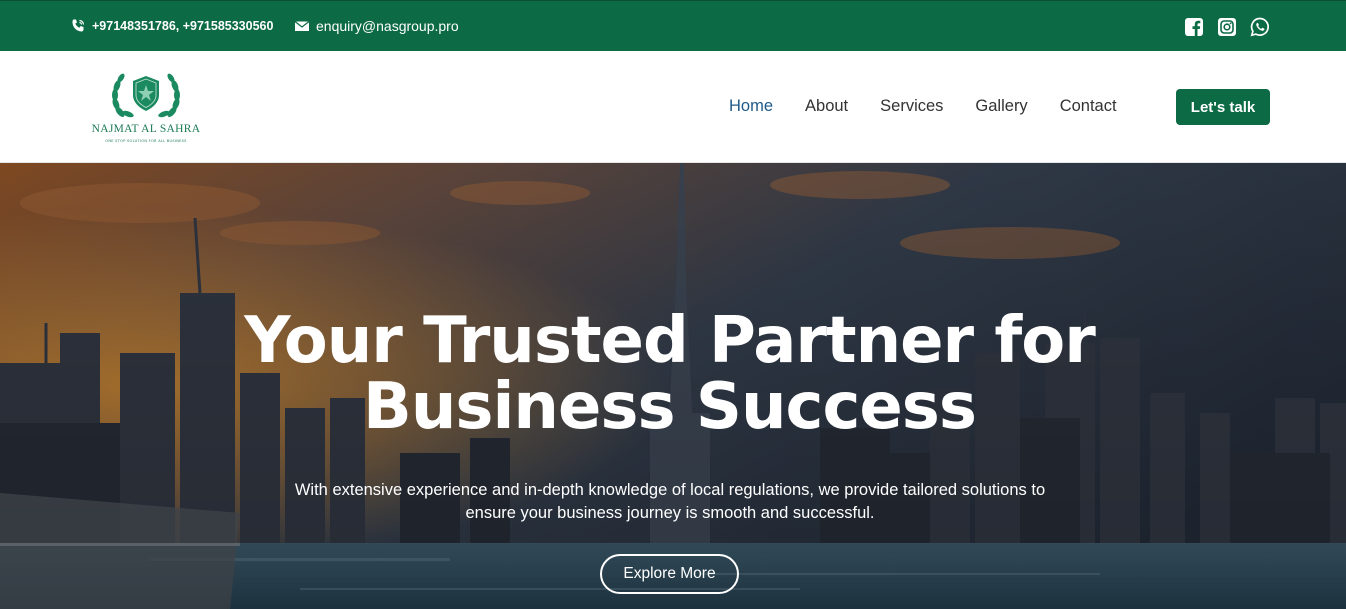  What do you see at coordinates (669, 574) in the screenshot?
I see `explore-more-button: Explore More` at bounding box center [669, 574].